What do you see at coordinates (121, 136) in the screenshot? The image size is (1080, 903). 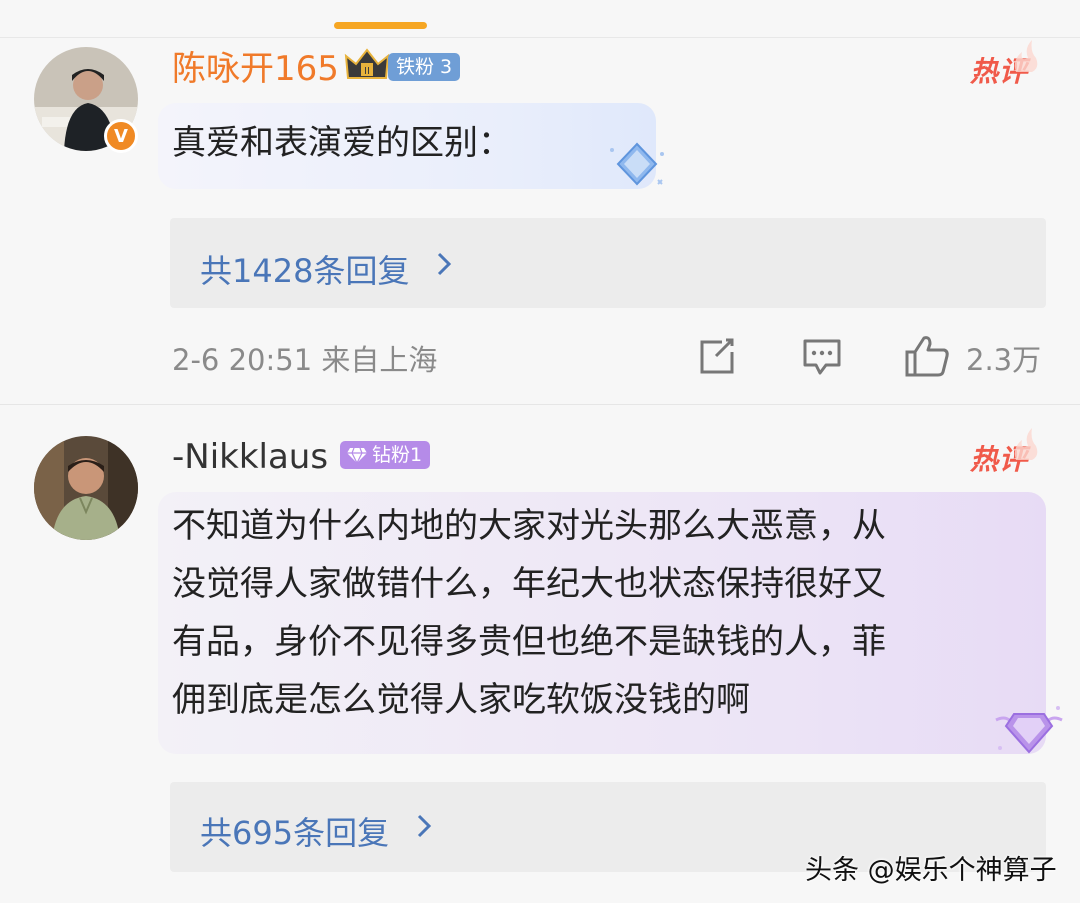 I see `verified-badge-icon: V` at bounding box center [121, 136].